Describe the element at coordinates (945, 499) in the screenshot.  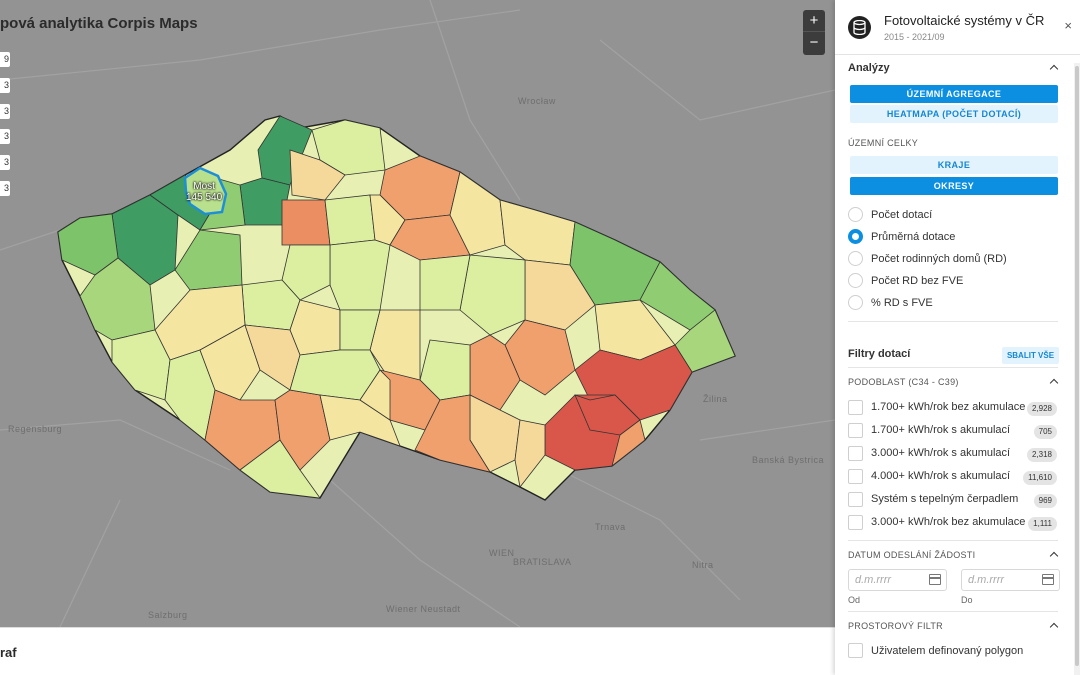
I see `filter-label: Systém s tepelným čerpadlem` at that location.